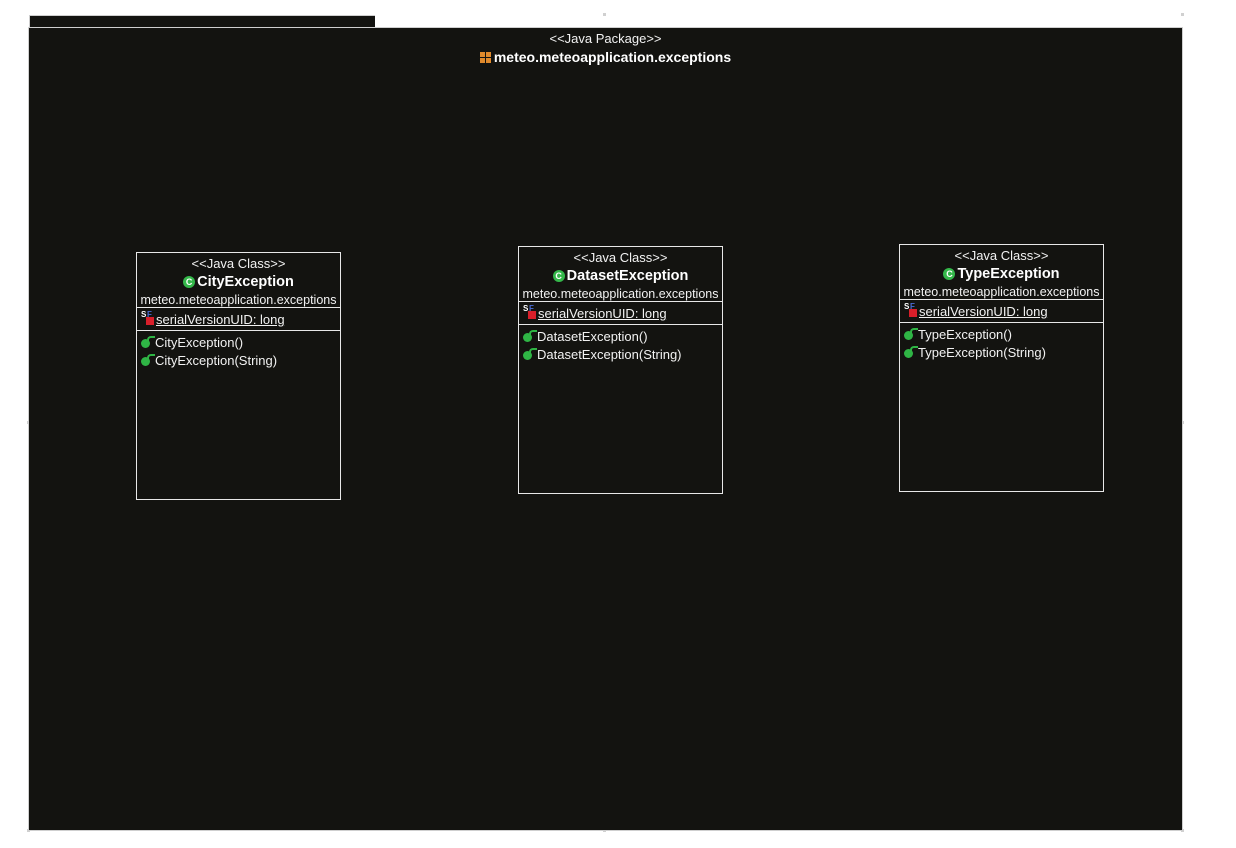 Image resolution: width=1236 pixels, height=848 pixels. I want to click on class-title-row: C TypeException, so click(1001, 274).